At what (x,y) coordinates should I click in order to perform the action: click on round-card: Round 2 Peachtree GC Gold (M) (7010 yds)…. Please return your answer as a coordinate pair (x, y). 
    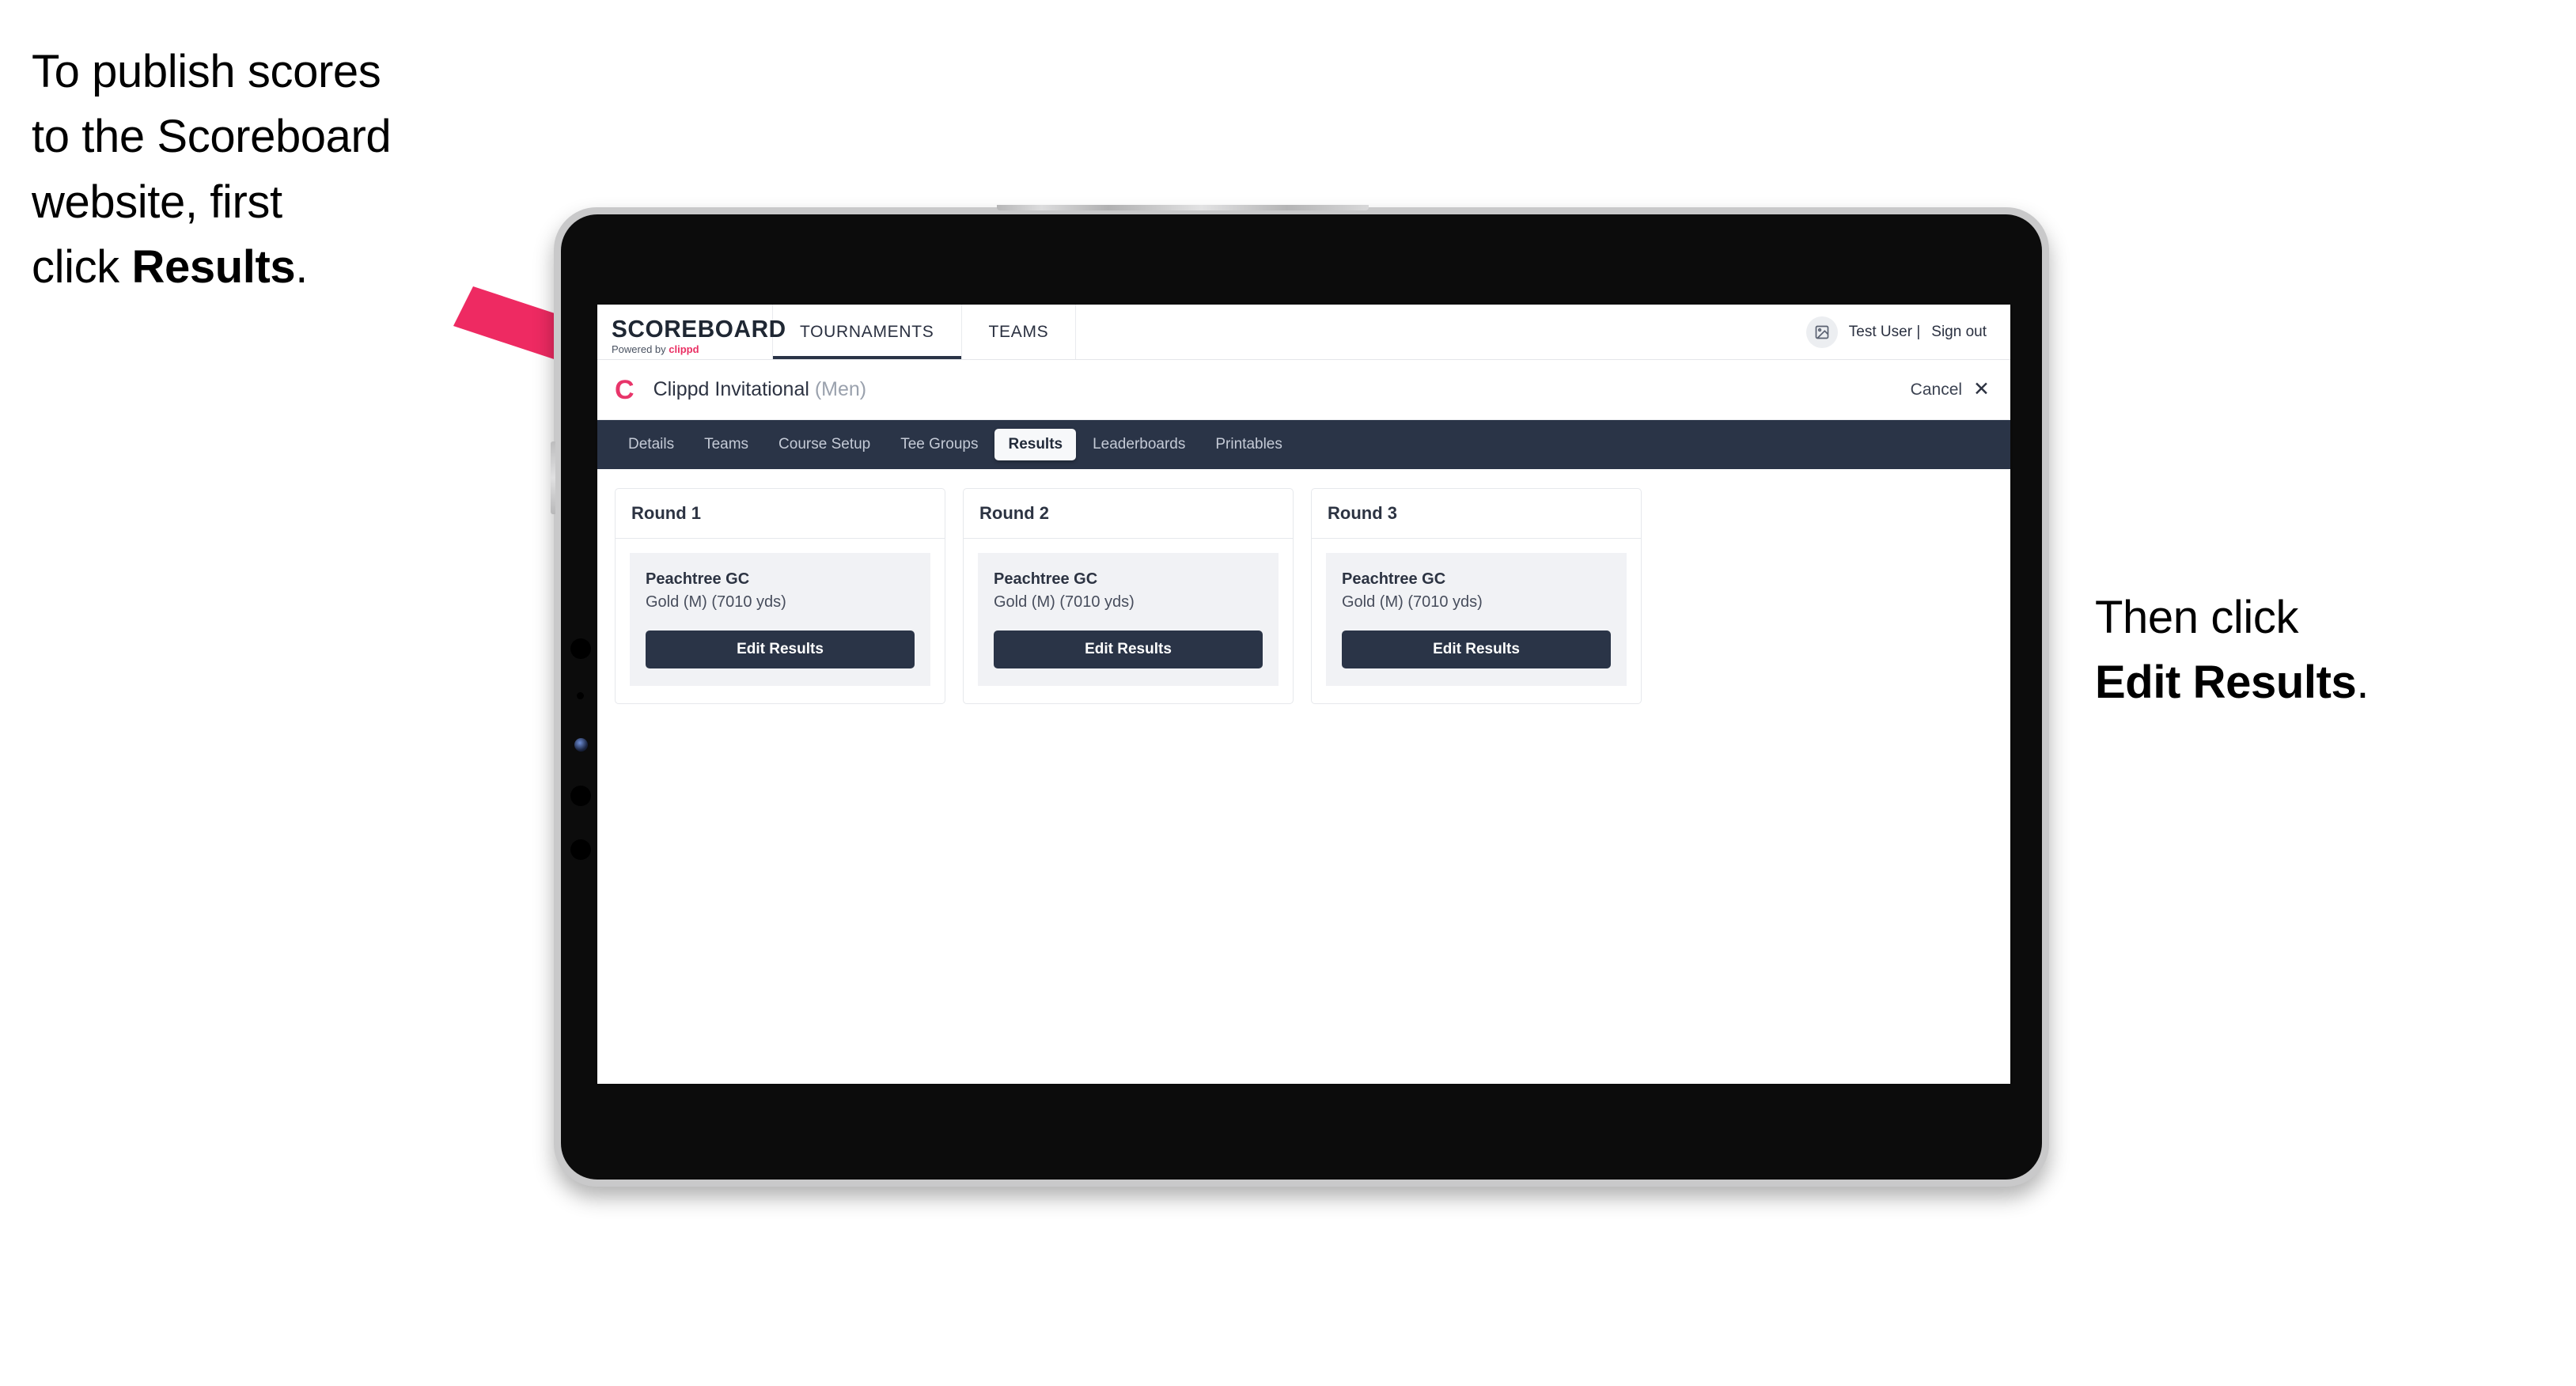
    Looking at the image, I should click on (1128, 596).